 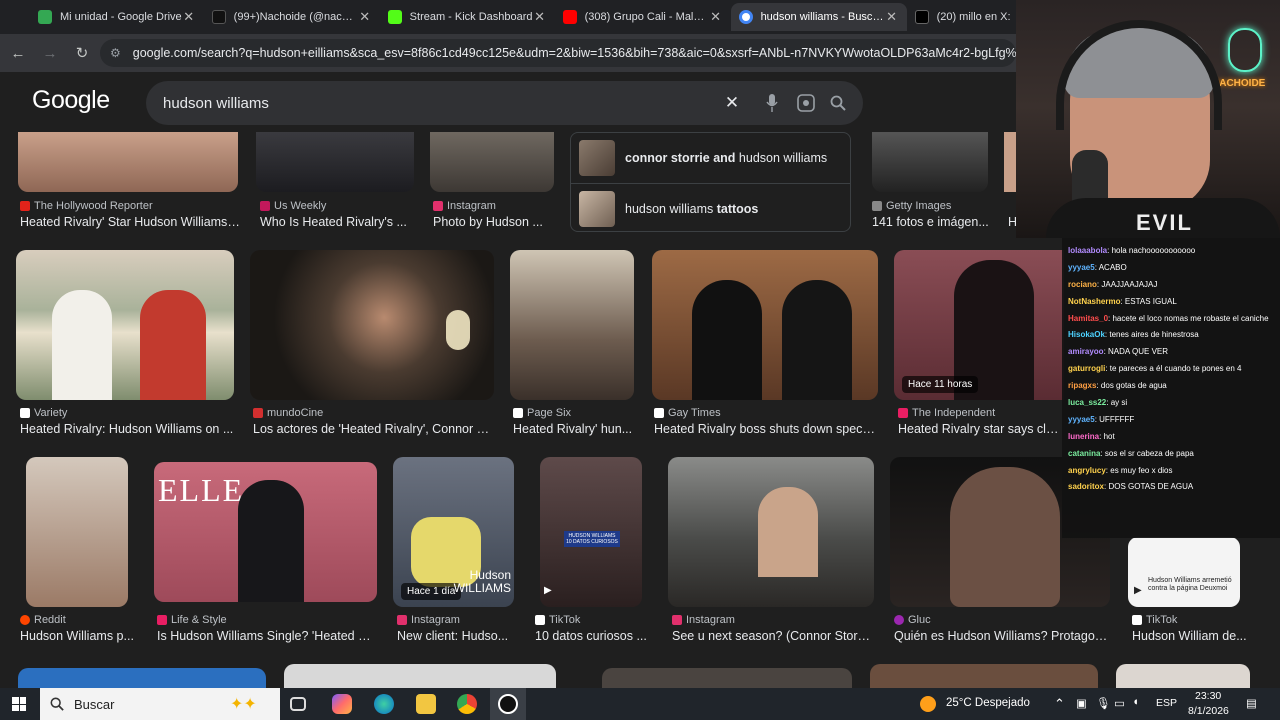 What do you see at coordinates (342, 704) in the screenshot?
I see `copilot-icon` at bounding box center [342, 704].